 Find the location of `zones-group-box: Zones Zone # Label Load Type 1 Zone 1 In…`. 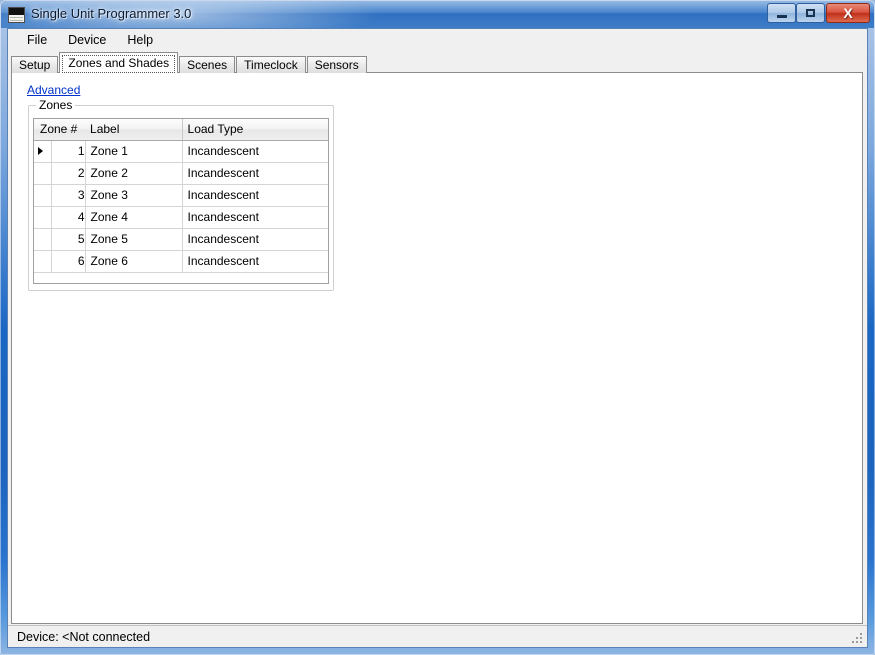

zones-group-box: Zones Zone # Label Load Type 1 Zone 1 In… is located at coordinates (181, 194).